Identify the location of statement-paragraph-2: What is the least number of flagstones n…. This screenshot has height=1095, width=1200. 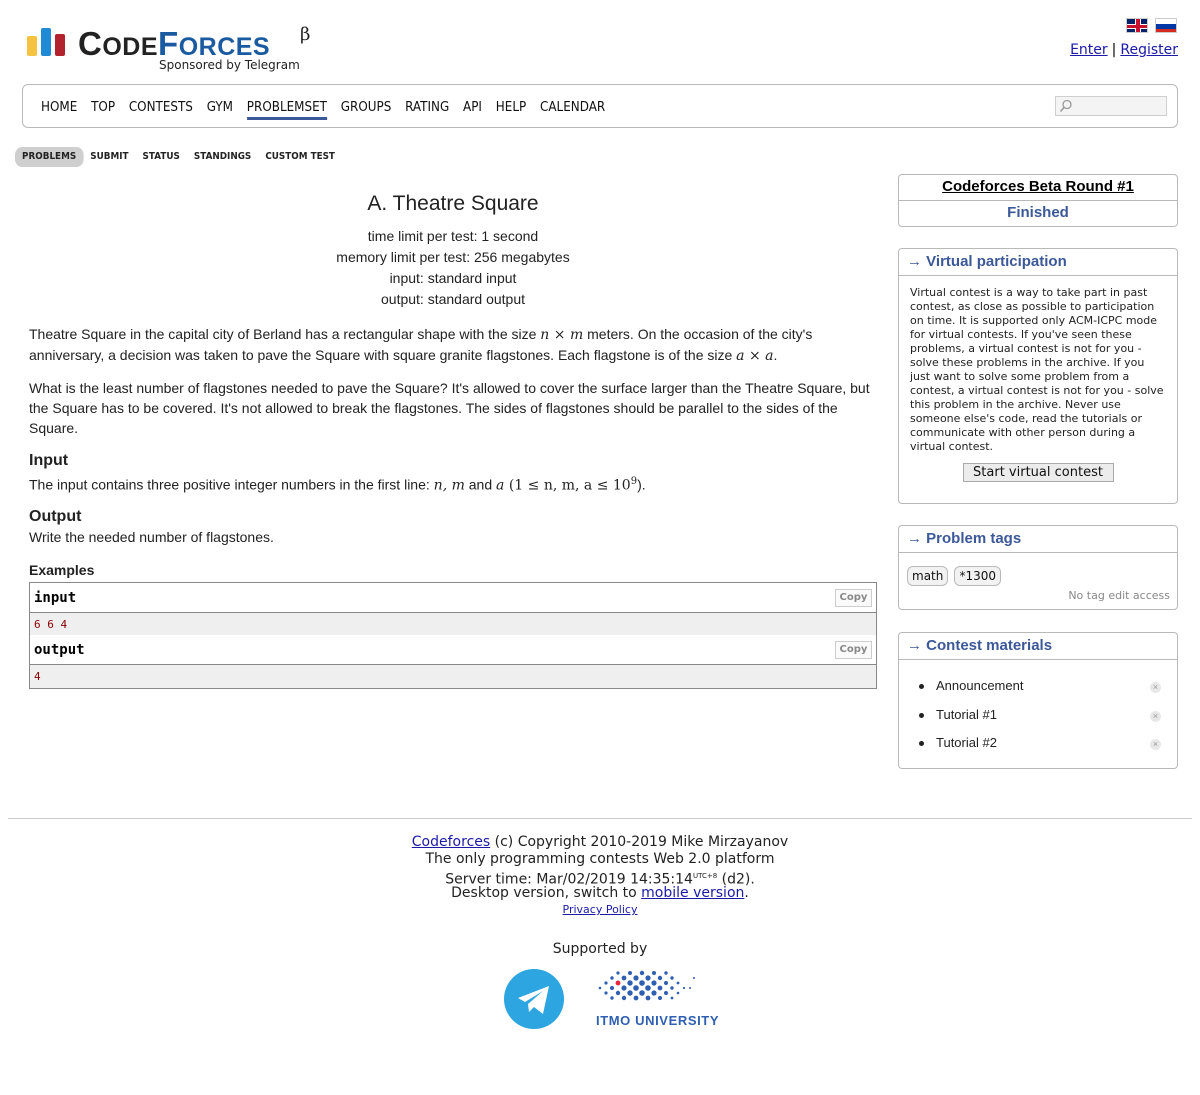
(449, 408).